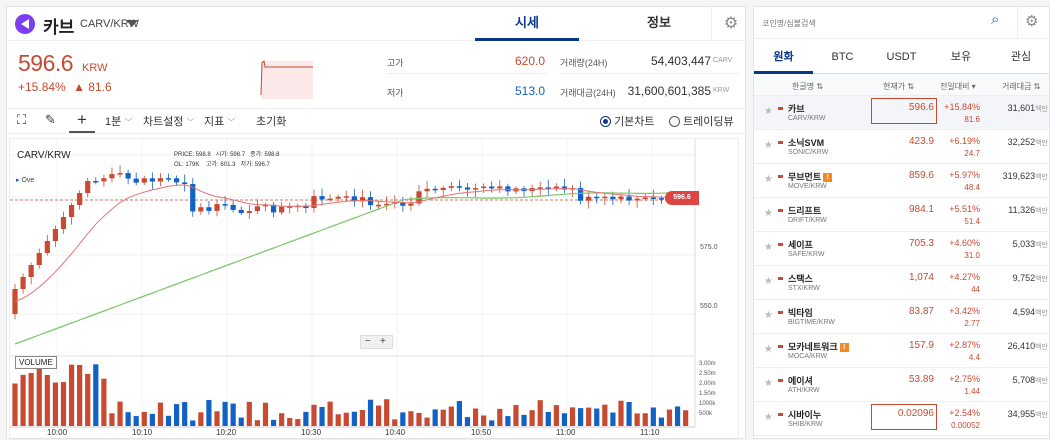 Image resolution: width=1050 pixels, height=440 pixels. Describe the element at coordinates (901, 181) in the screenshot. I see `table-row: ★ 무브먼트! MOVE/KRW 859.6 +5.97% 48.4 319,623백만` at that location.